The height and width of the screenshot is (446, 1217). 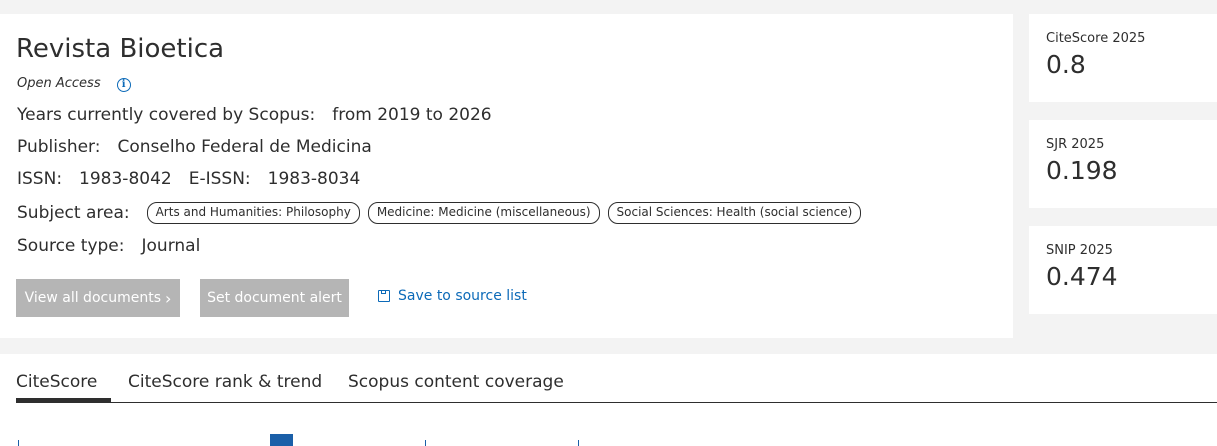 I want to click on source-type-row: Source type: Journal, so click(x=117, y=246).